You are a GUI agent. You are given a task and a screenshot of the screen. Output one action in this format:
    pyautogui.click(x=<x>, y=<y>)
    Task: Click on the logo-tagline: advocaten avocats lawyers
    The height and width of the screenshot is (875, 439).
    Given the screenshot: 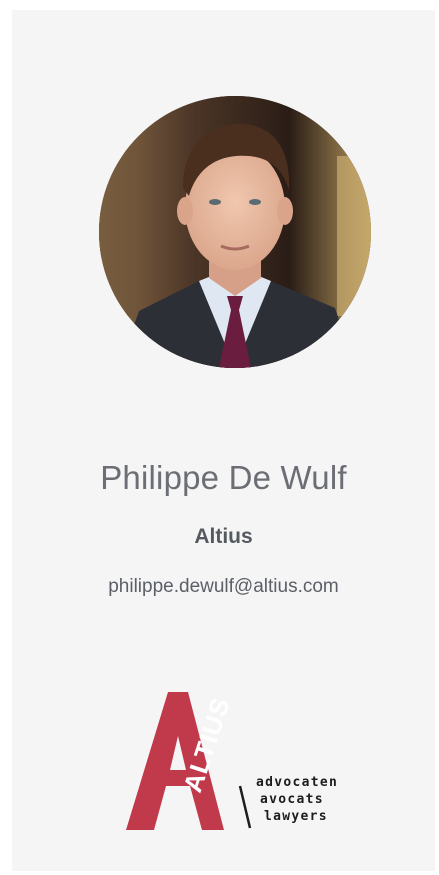 What is the action you would take?
    pyautogui.click(x=297, y=799)
    